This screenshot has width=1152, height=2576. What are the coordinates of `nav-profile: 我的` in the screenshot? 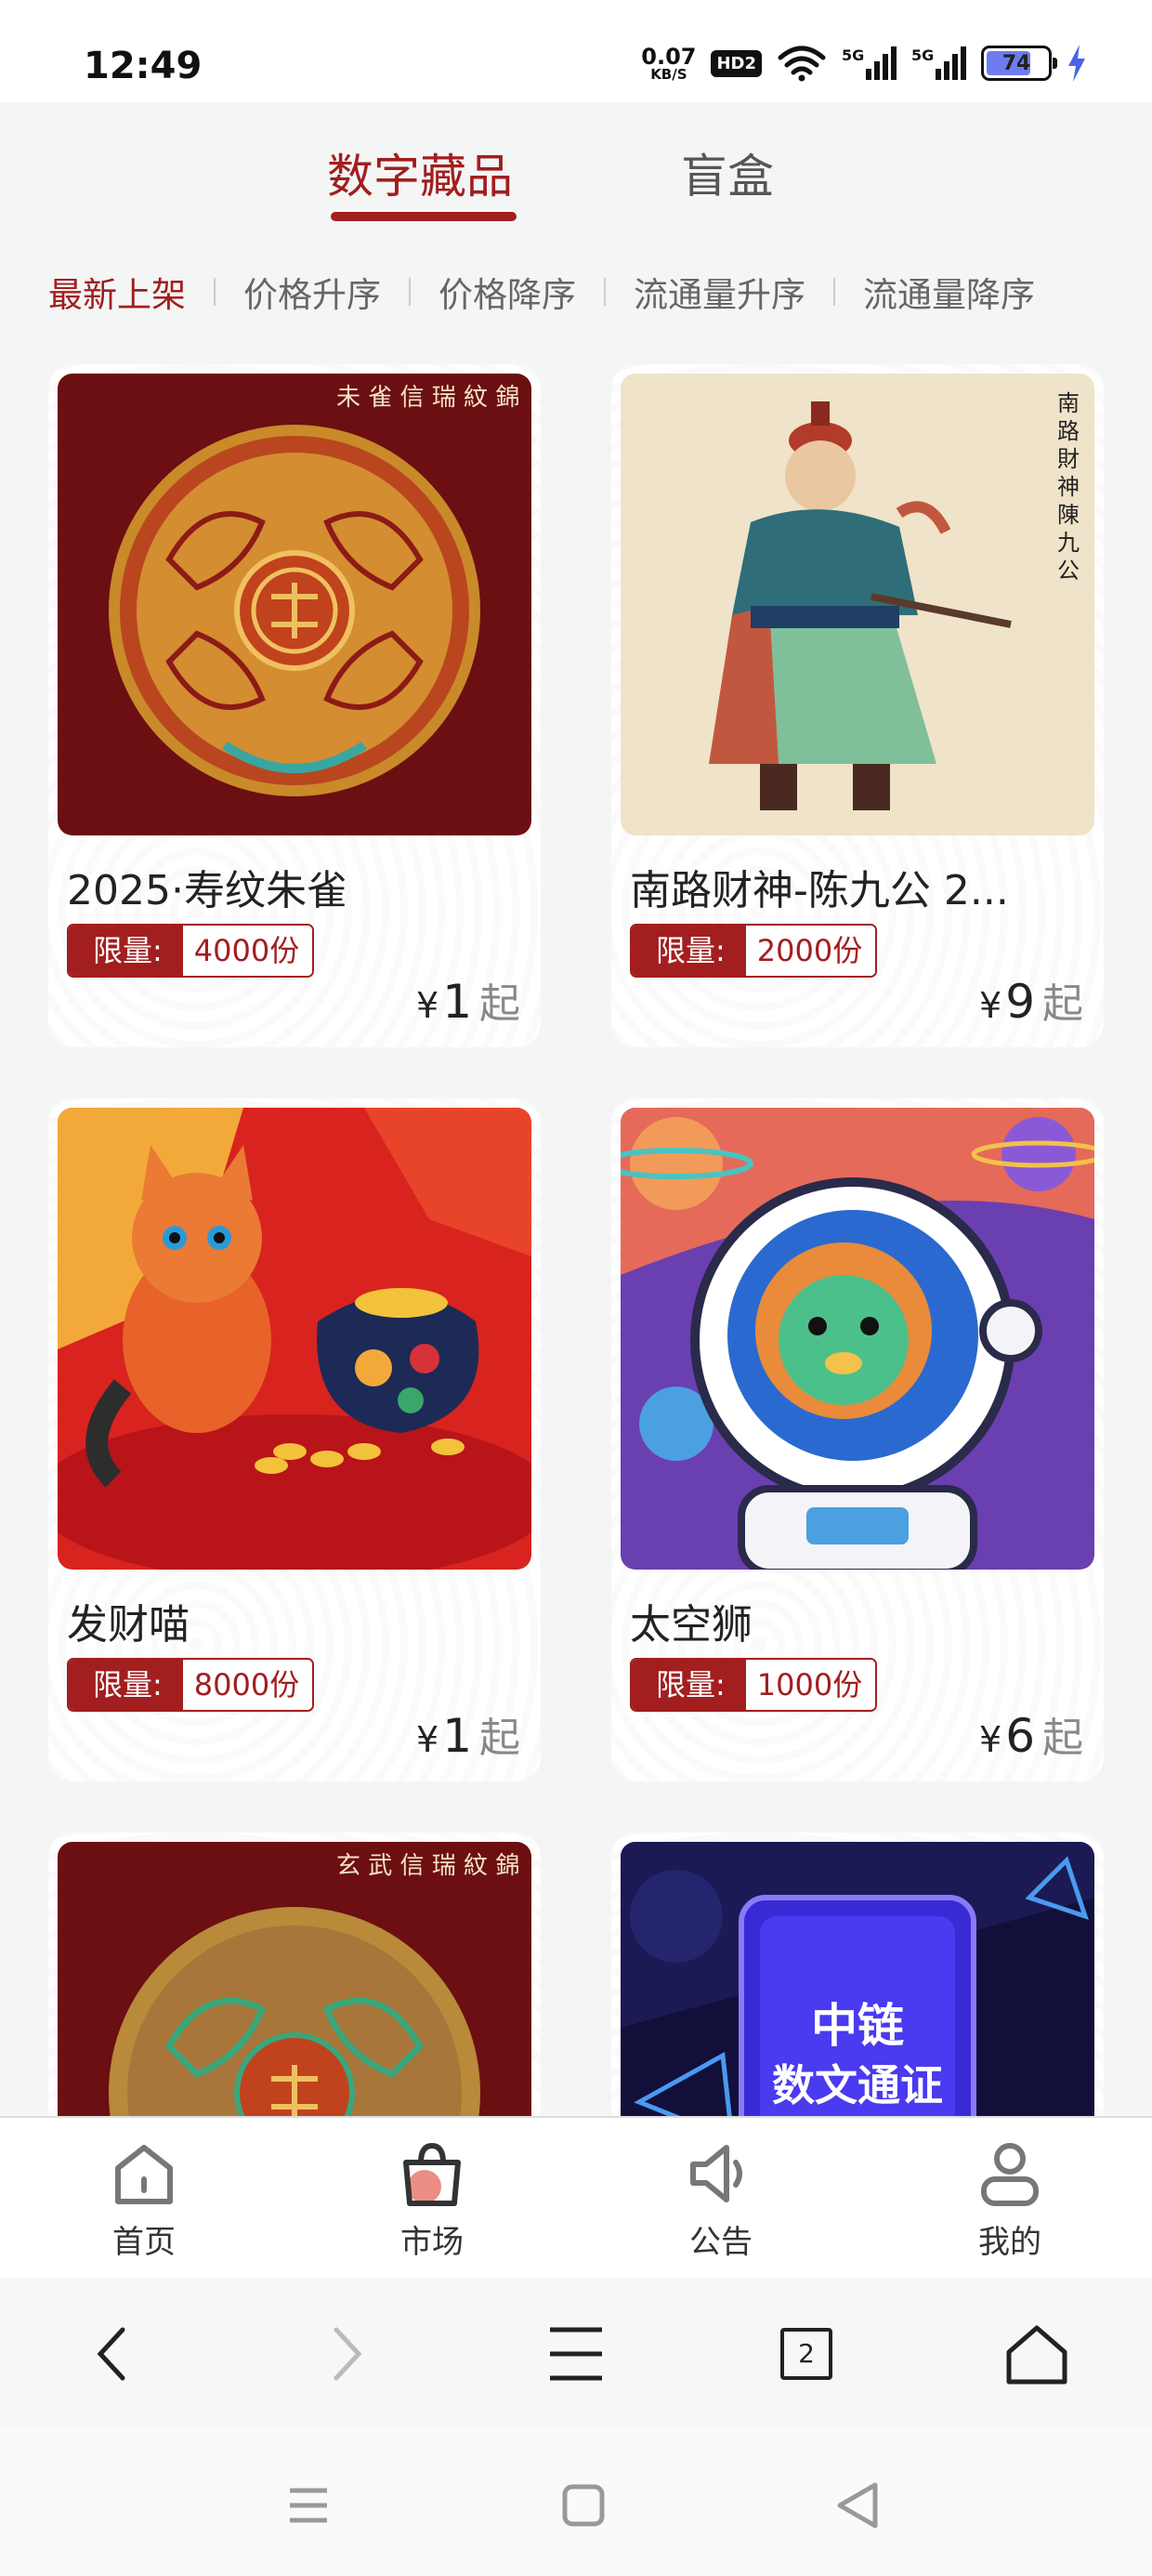 It's located at (1010, 2200).